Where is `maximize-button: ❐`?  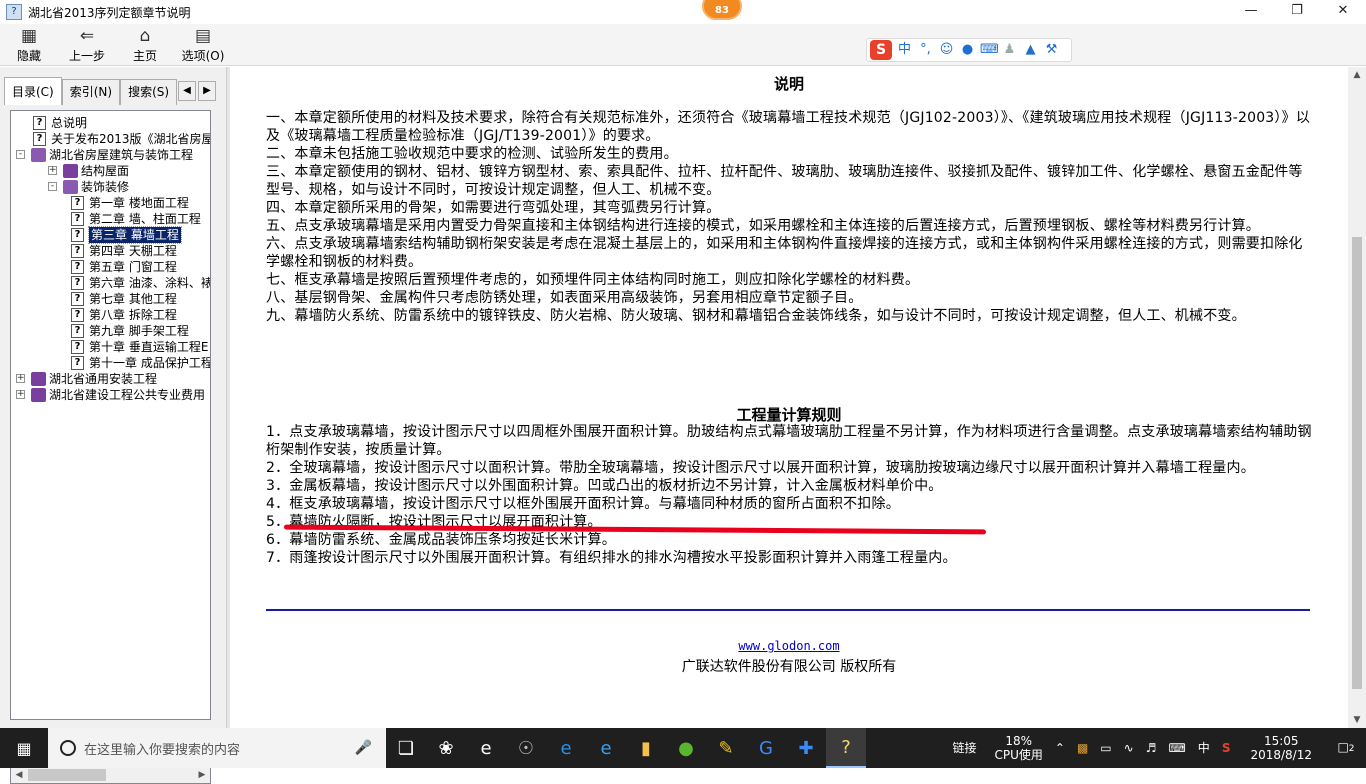
maximize-button: ❐ is located at coordinates (1297, 12).